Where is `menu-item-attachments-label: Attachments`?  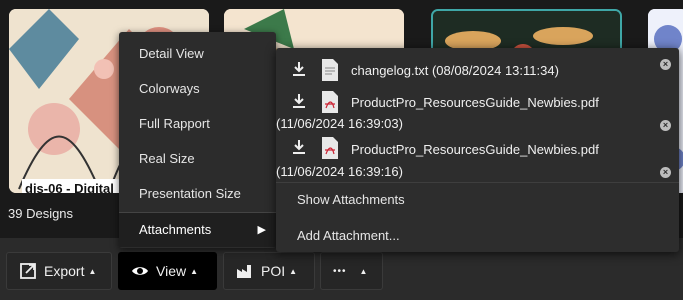
menu-item-attachments-label: Attachments is located at coordinates (175, 229).